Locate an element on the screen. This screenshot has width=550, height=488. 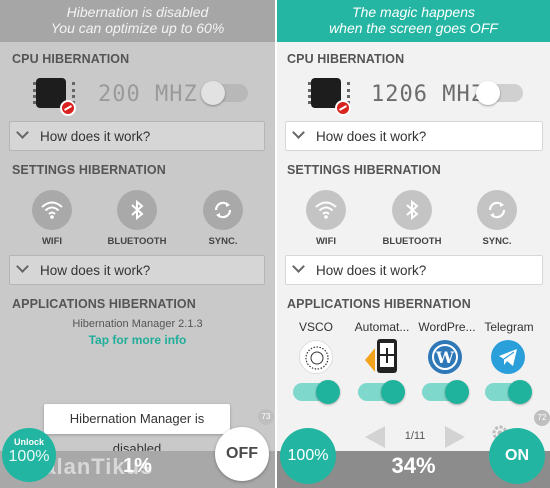
banner-subtitle: when the screen goes OFF is located at coordinates (413, 28).